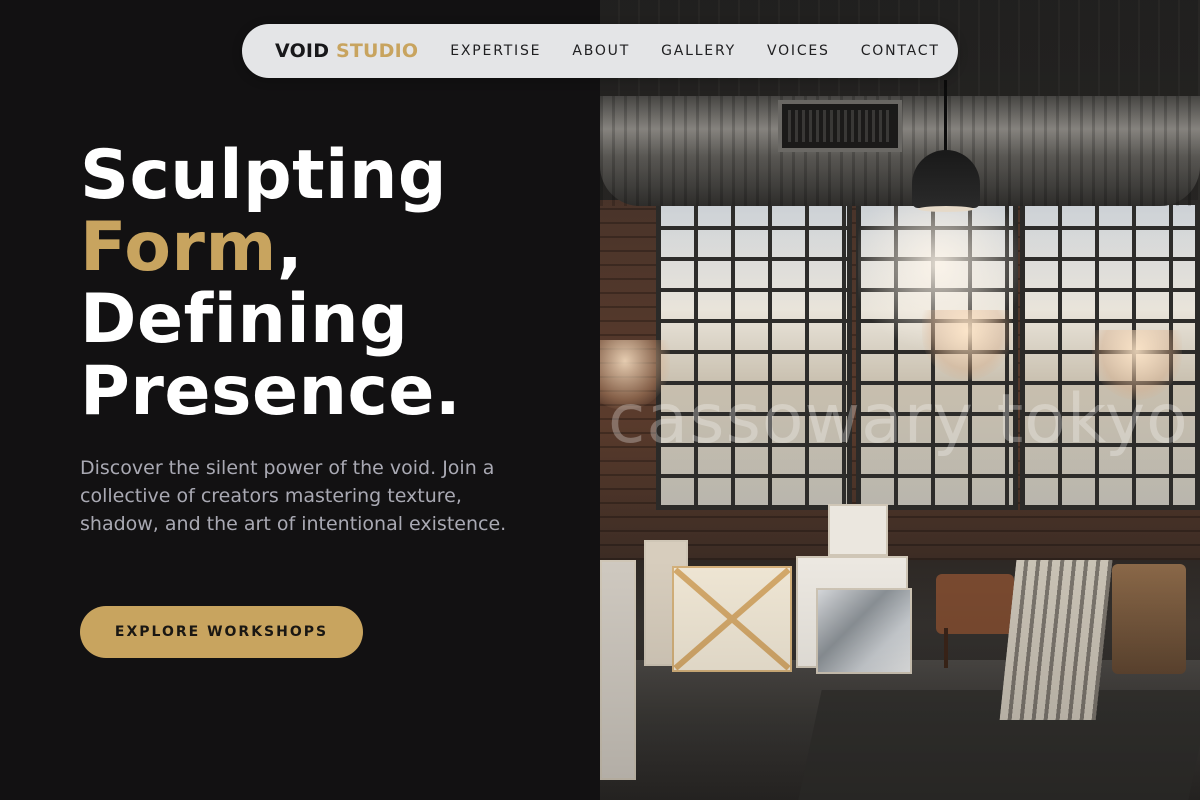  I want to click on brand-logo: VOID STUDIO, so click(346, 51).